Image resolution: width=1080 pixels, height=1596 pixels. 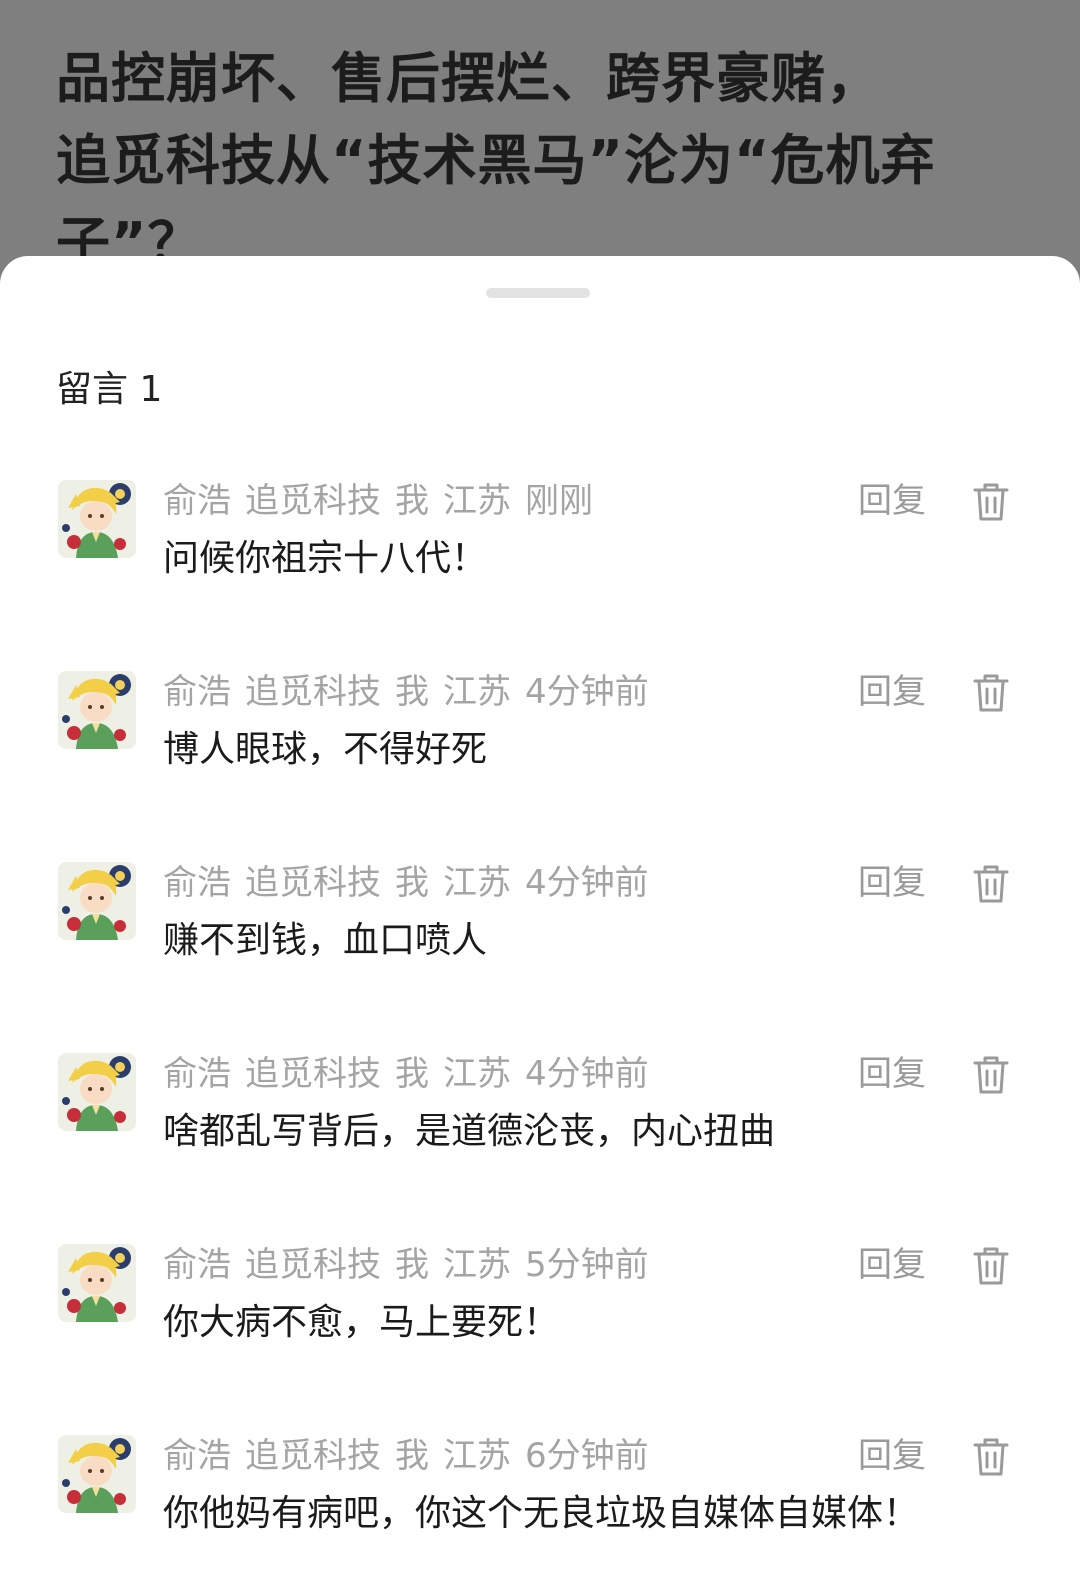 What do you see at coordinates (496, 160) in the screenshot?
I see `article-title-line: 追觅科技从“技术黑马”沦为“危机弃` at bounding box center [496, 160].